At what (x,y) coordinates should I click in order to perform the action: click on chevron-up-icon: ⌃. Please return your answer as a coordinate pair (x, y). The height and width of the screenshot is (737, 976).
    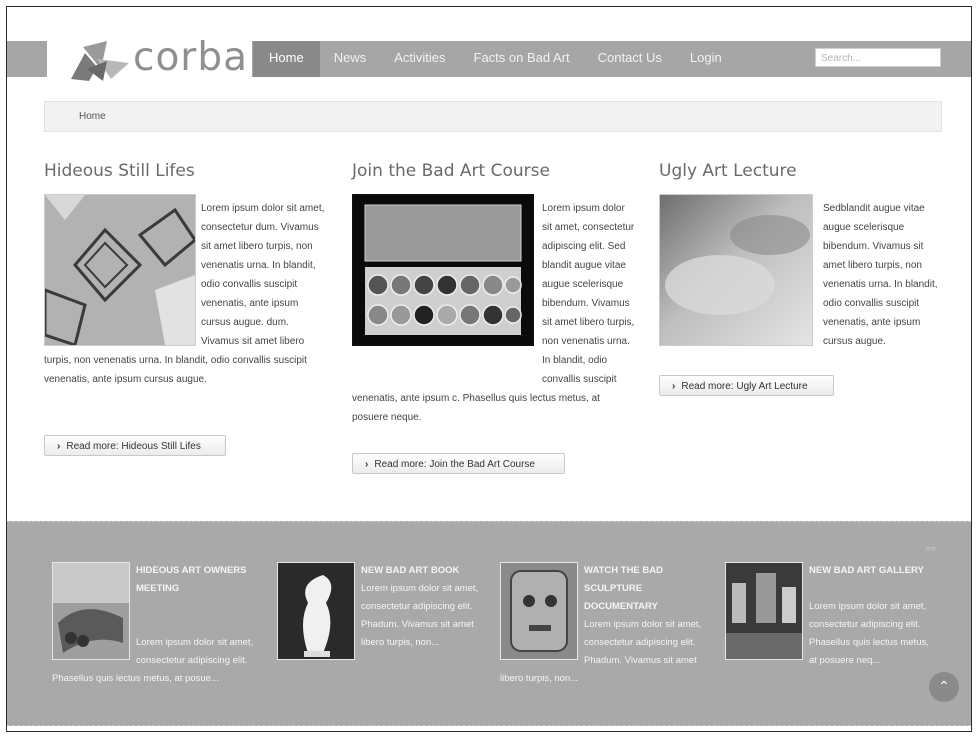
    Looking at the image, I should click on (944, 686).